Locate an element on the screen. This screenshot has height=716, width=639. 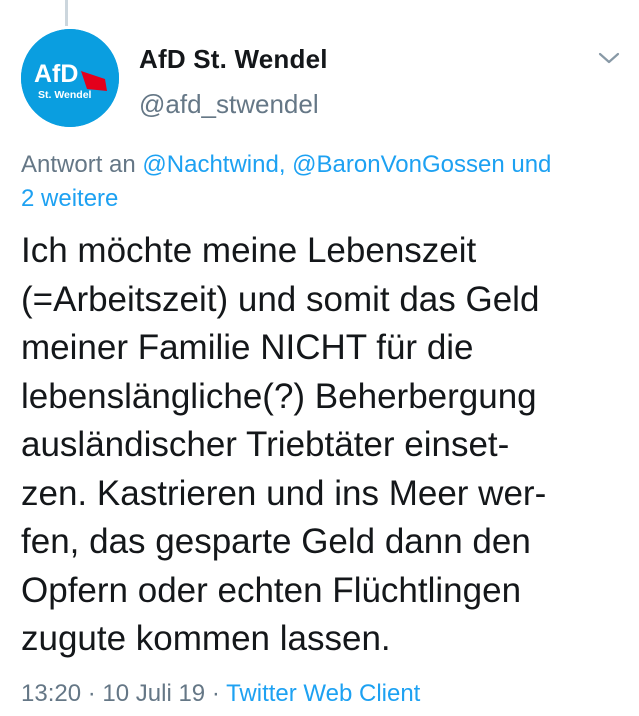
mention-link: und is located at coordinates (531, 164).